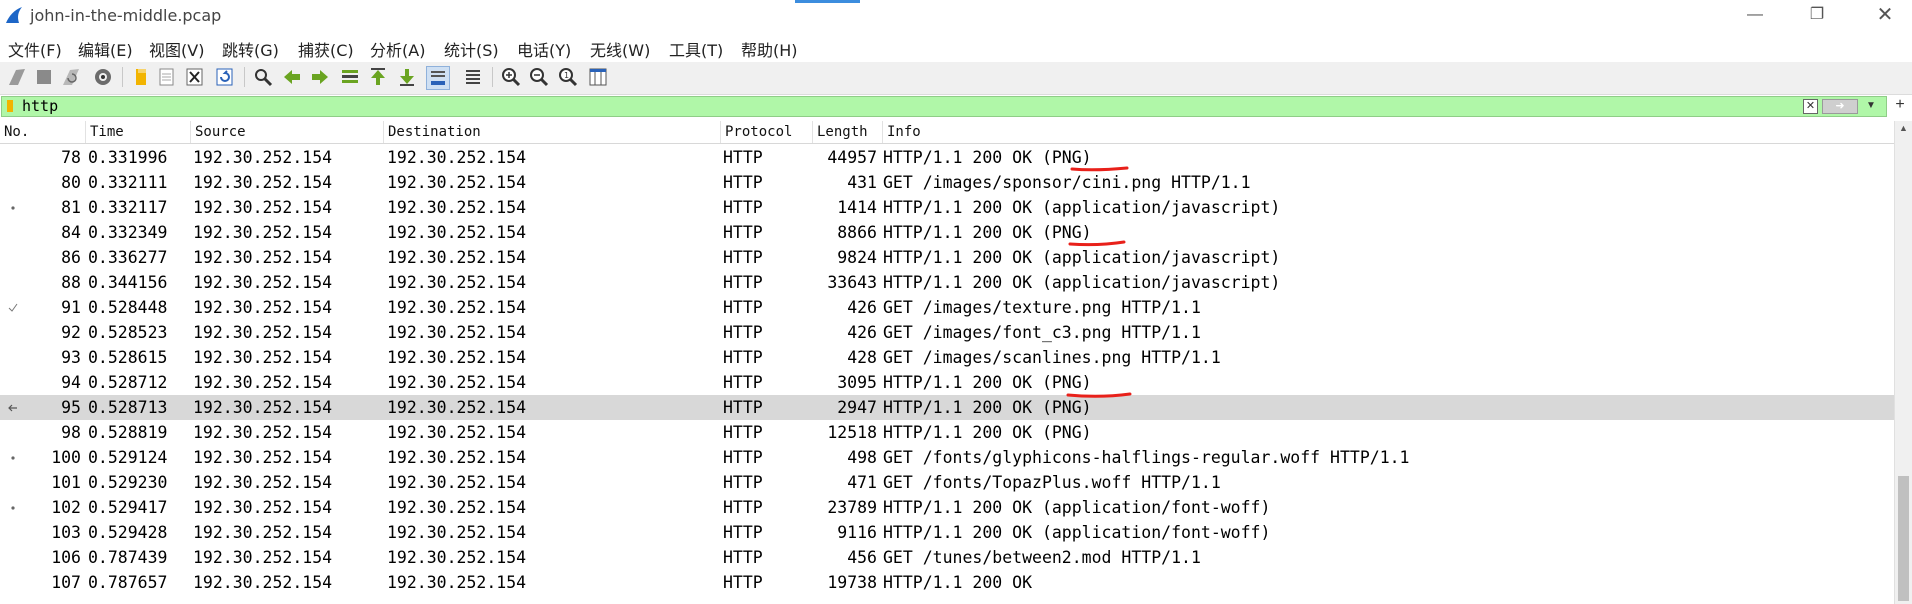 This screenshot has width=1912, height=604. Describe the element at coordinates (511, 77) in the screenshot. I see `zoom-in-icon` at that location.